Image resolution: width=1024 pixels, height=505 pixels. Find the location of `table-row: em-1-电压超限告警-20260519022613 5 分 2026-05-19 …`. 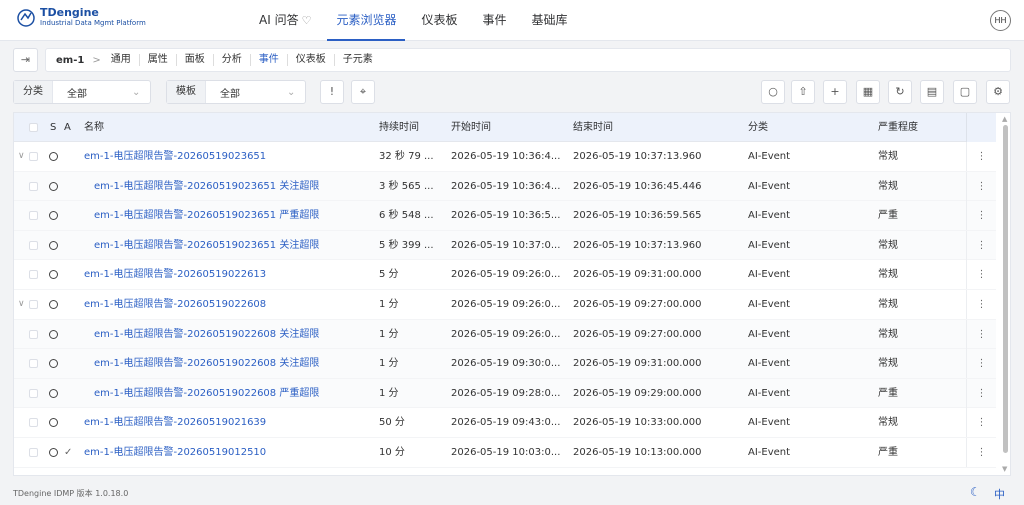

table-row: em-1-电压超限告警-20260519022613 5 分 2026-05-19 … is located at coordinates (505, 275).